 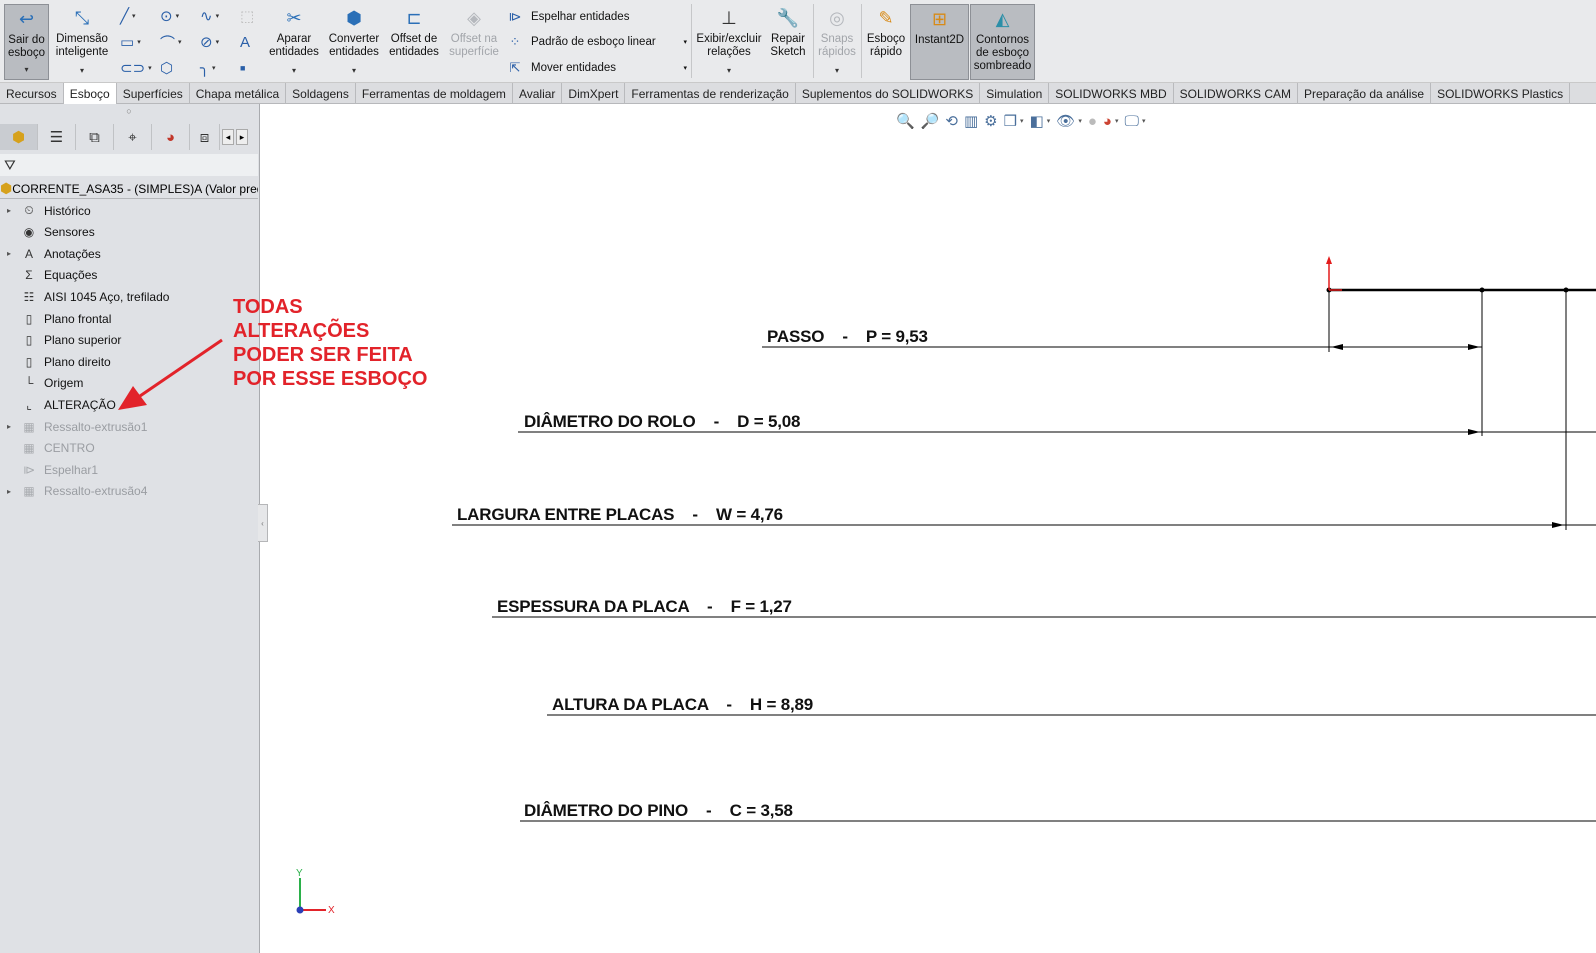 What do you see at coordinates (662, 422) in the screenshot?
I see `sketch-text-rolo: DIÂMETRO DO ROLO - D = 5,08` at bounding box center [662, 422].